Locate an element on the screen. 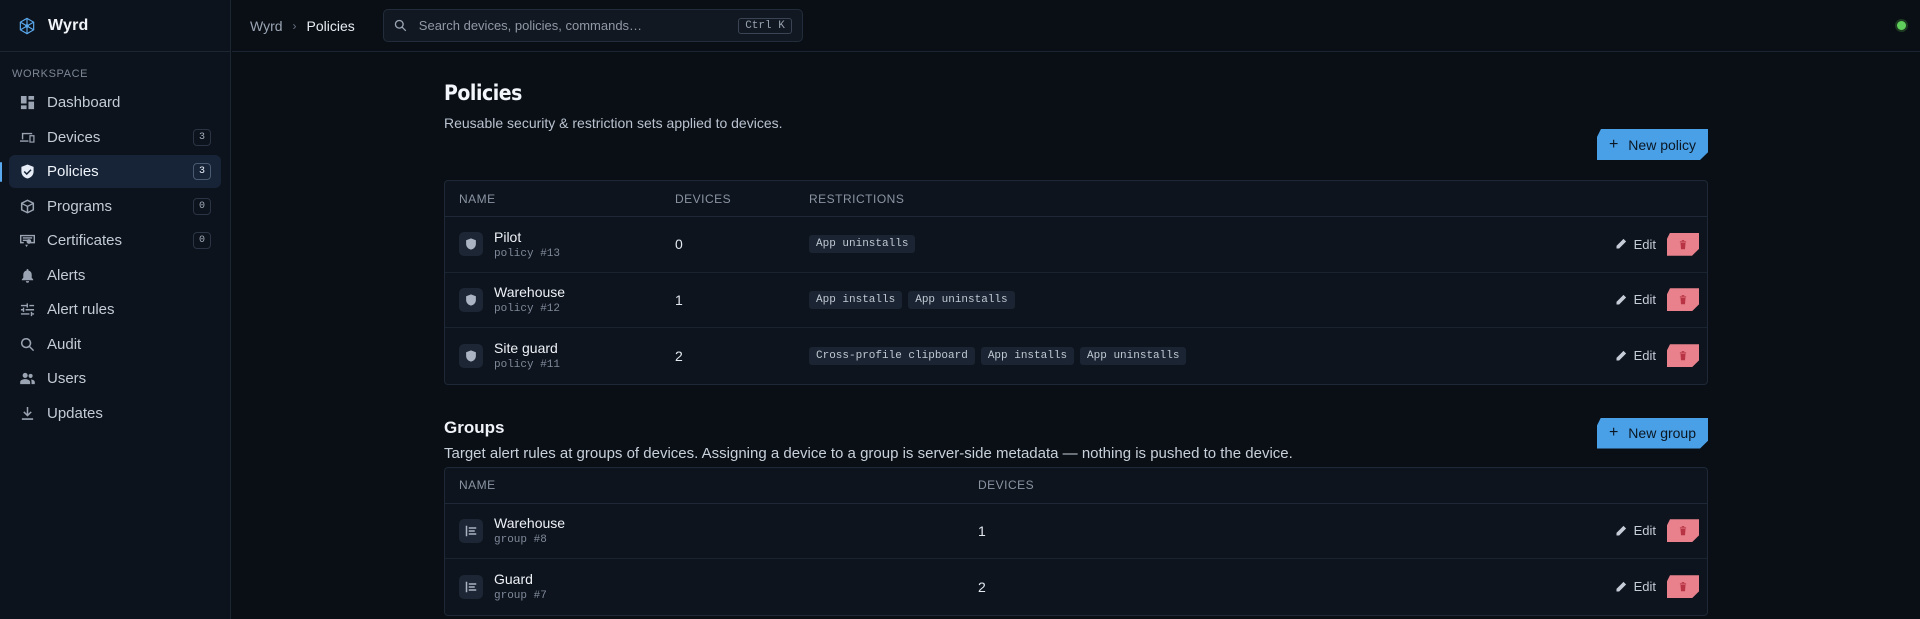  app-name: Wyrd is located at coordinates (68, 25).